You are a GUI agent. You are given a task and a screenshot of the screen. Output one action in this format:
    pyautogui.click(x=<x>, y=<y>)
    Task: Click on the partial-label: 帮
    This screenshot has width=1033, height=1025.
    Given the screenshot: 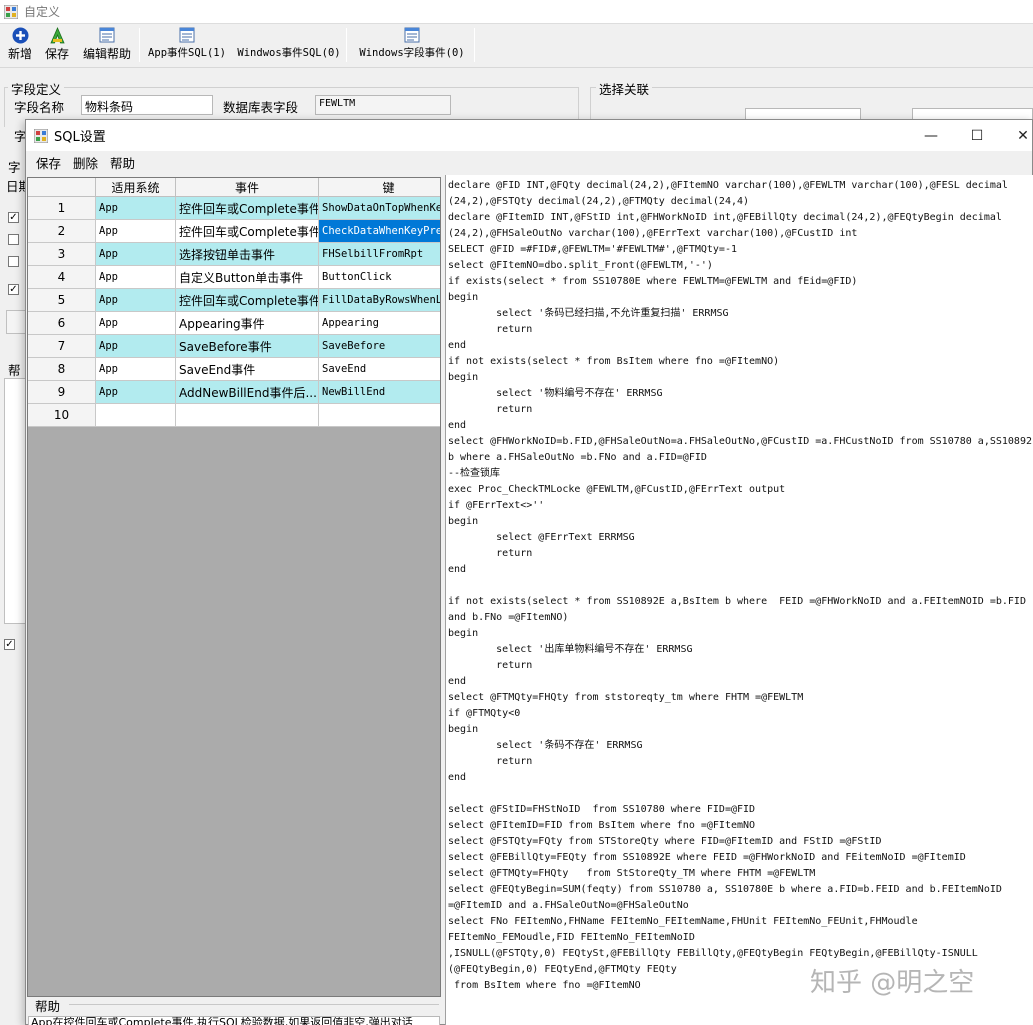 What is the action you would take?
    pyautogui.click(x=14, y=370)
    